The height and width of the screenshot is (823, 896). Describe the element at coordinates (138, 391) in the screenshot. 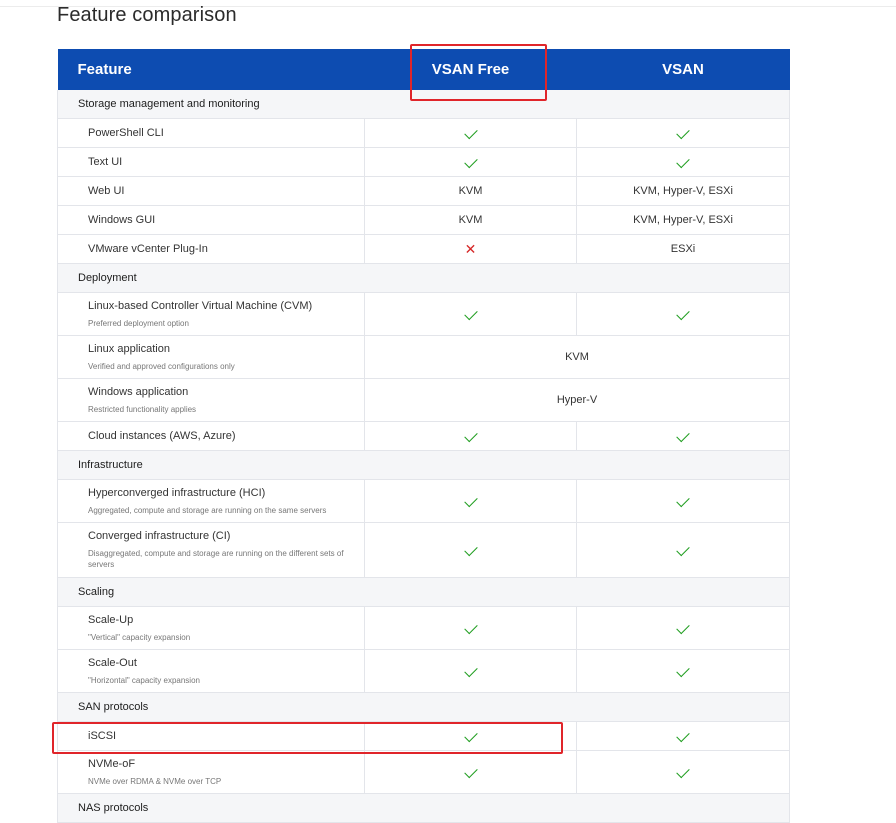

I see `feature-name: Windows application` at that location.